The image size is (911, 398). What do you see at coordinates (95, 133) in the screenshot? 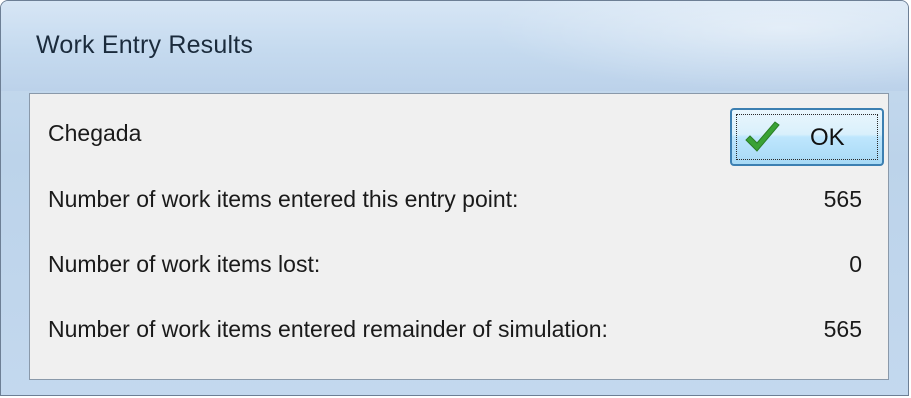
I see `entry-point-name: Chegada` at bounding box center [95, 133].